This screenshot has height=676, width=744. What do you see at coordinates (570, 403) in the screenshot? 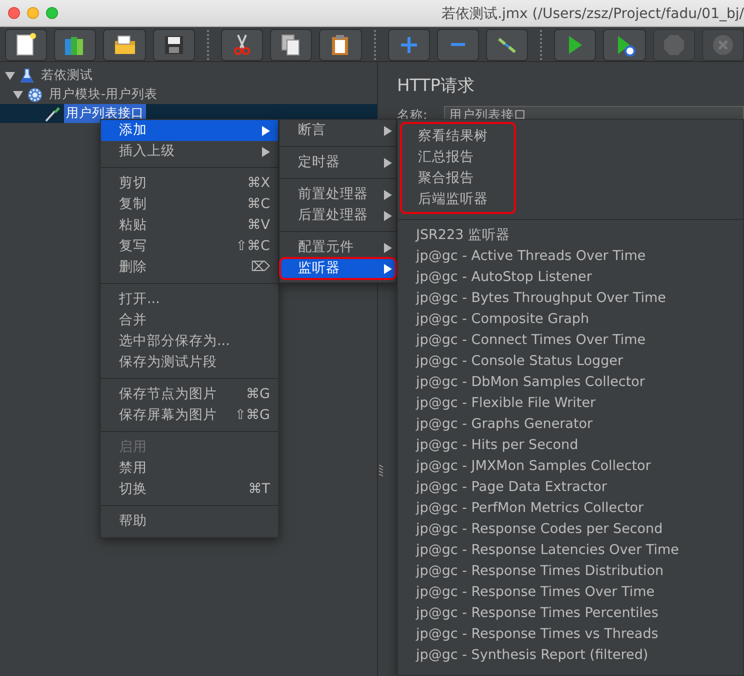
I see `menu-item: jp@gc - Flexible File Writer` at bounding box center [570, 403].